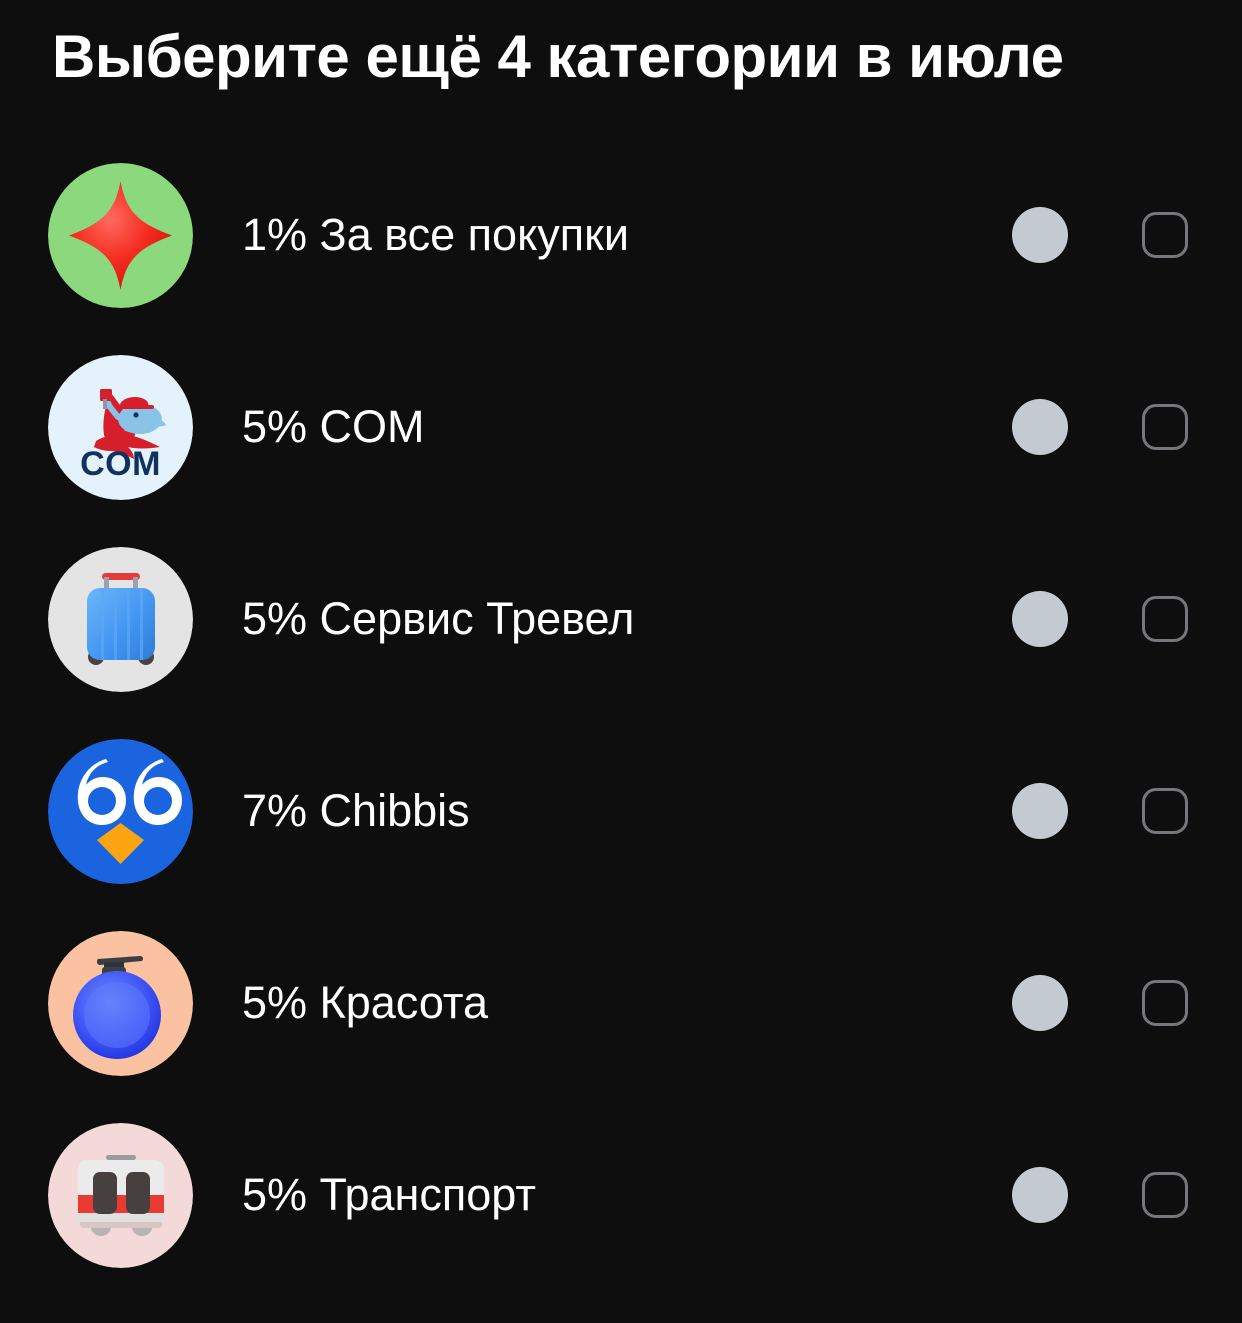 This screenshot has height=1323, width=1242. I want to click on com-fish-logo-icon: COM, so click(120, 427).